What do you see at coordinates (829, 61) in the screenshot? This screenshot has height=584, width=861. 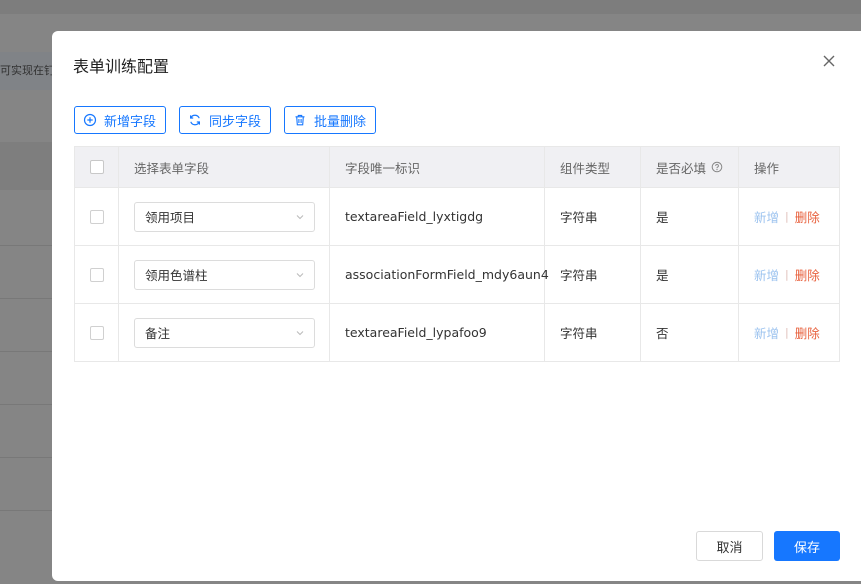 I see `close-icon` at bounding box center [829, 61].